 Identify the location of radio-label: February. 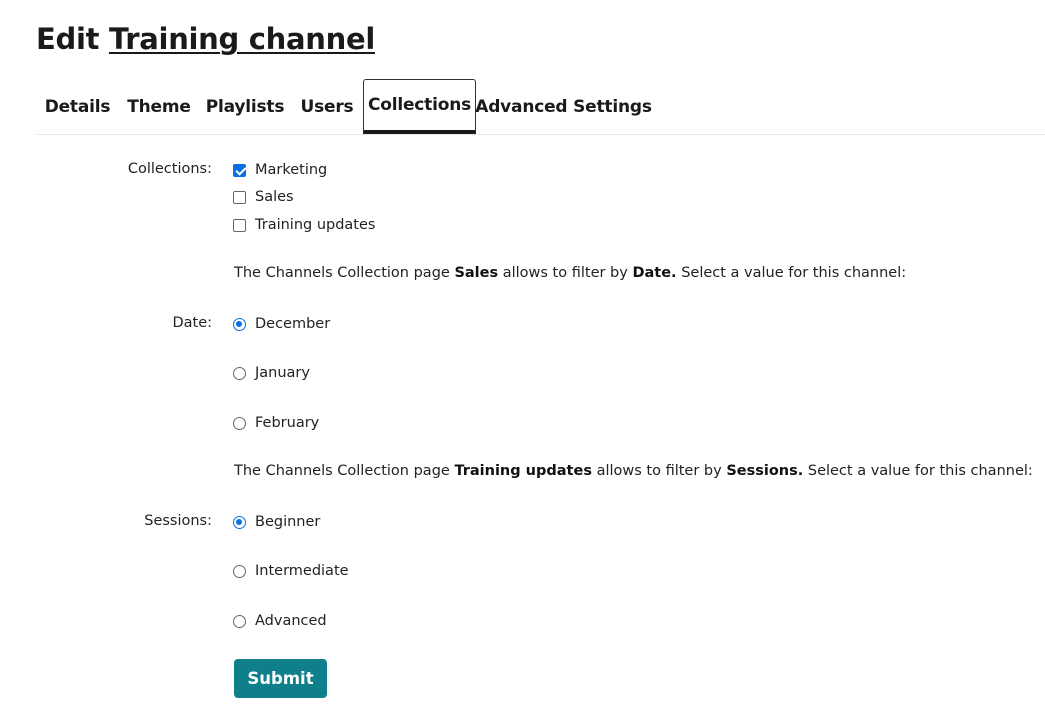
(287, 423).